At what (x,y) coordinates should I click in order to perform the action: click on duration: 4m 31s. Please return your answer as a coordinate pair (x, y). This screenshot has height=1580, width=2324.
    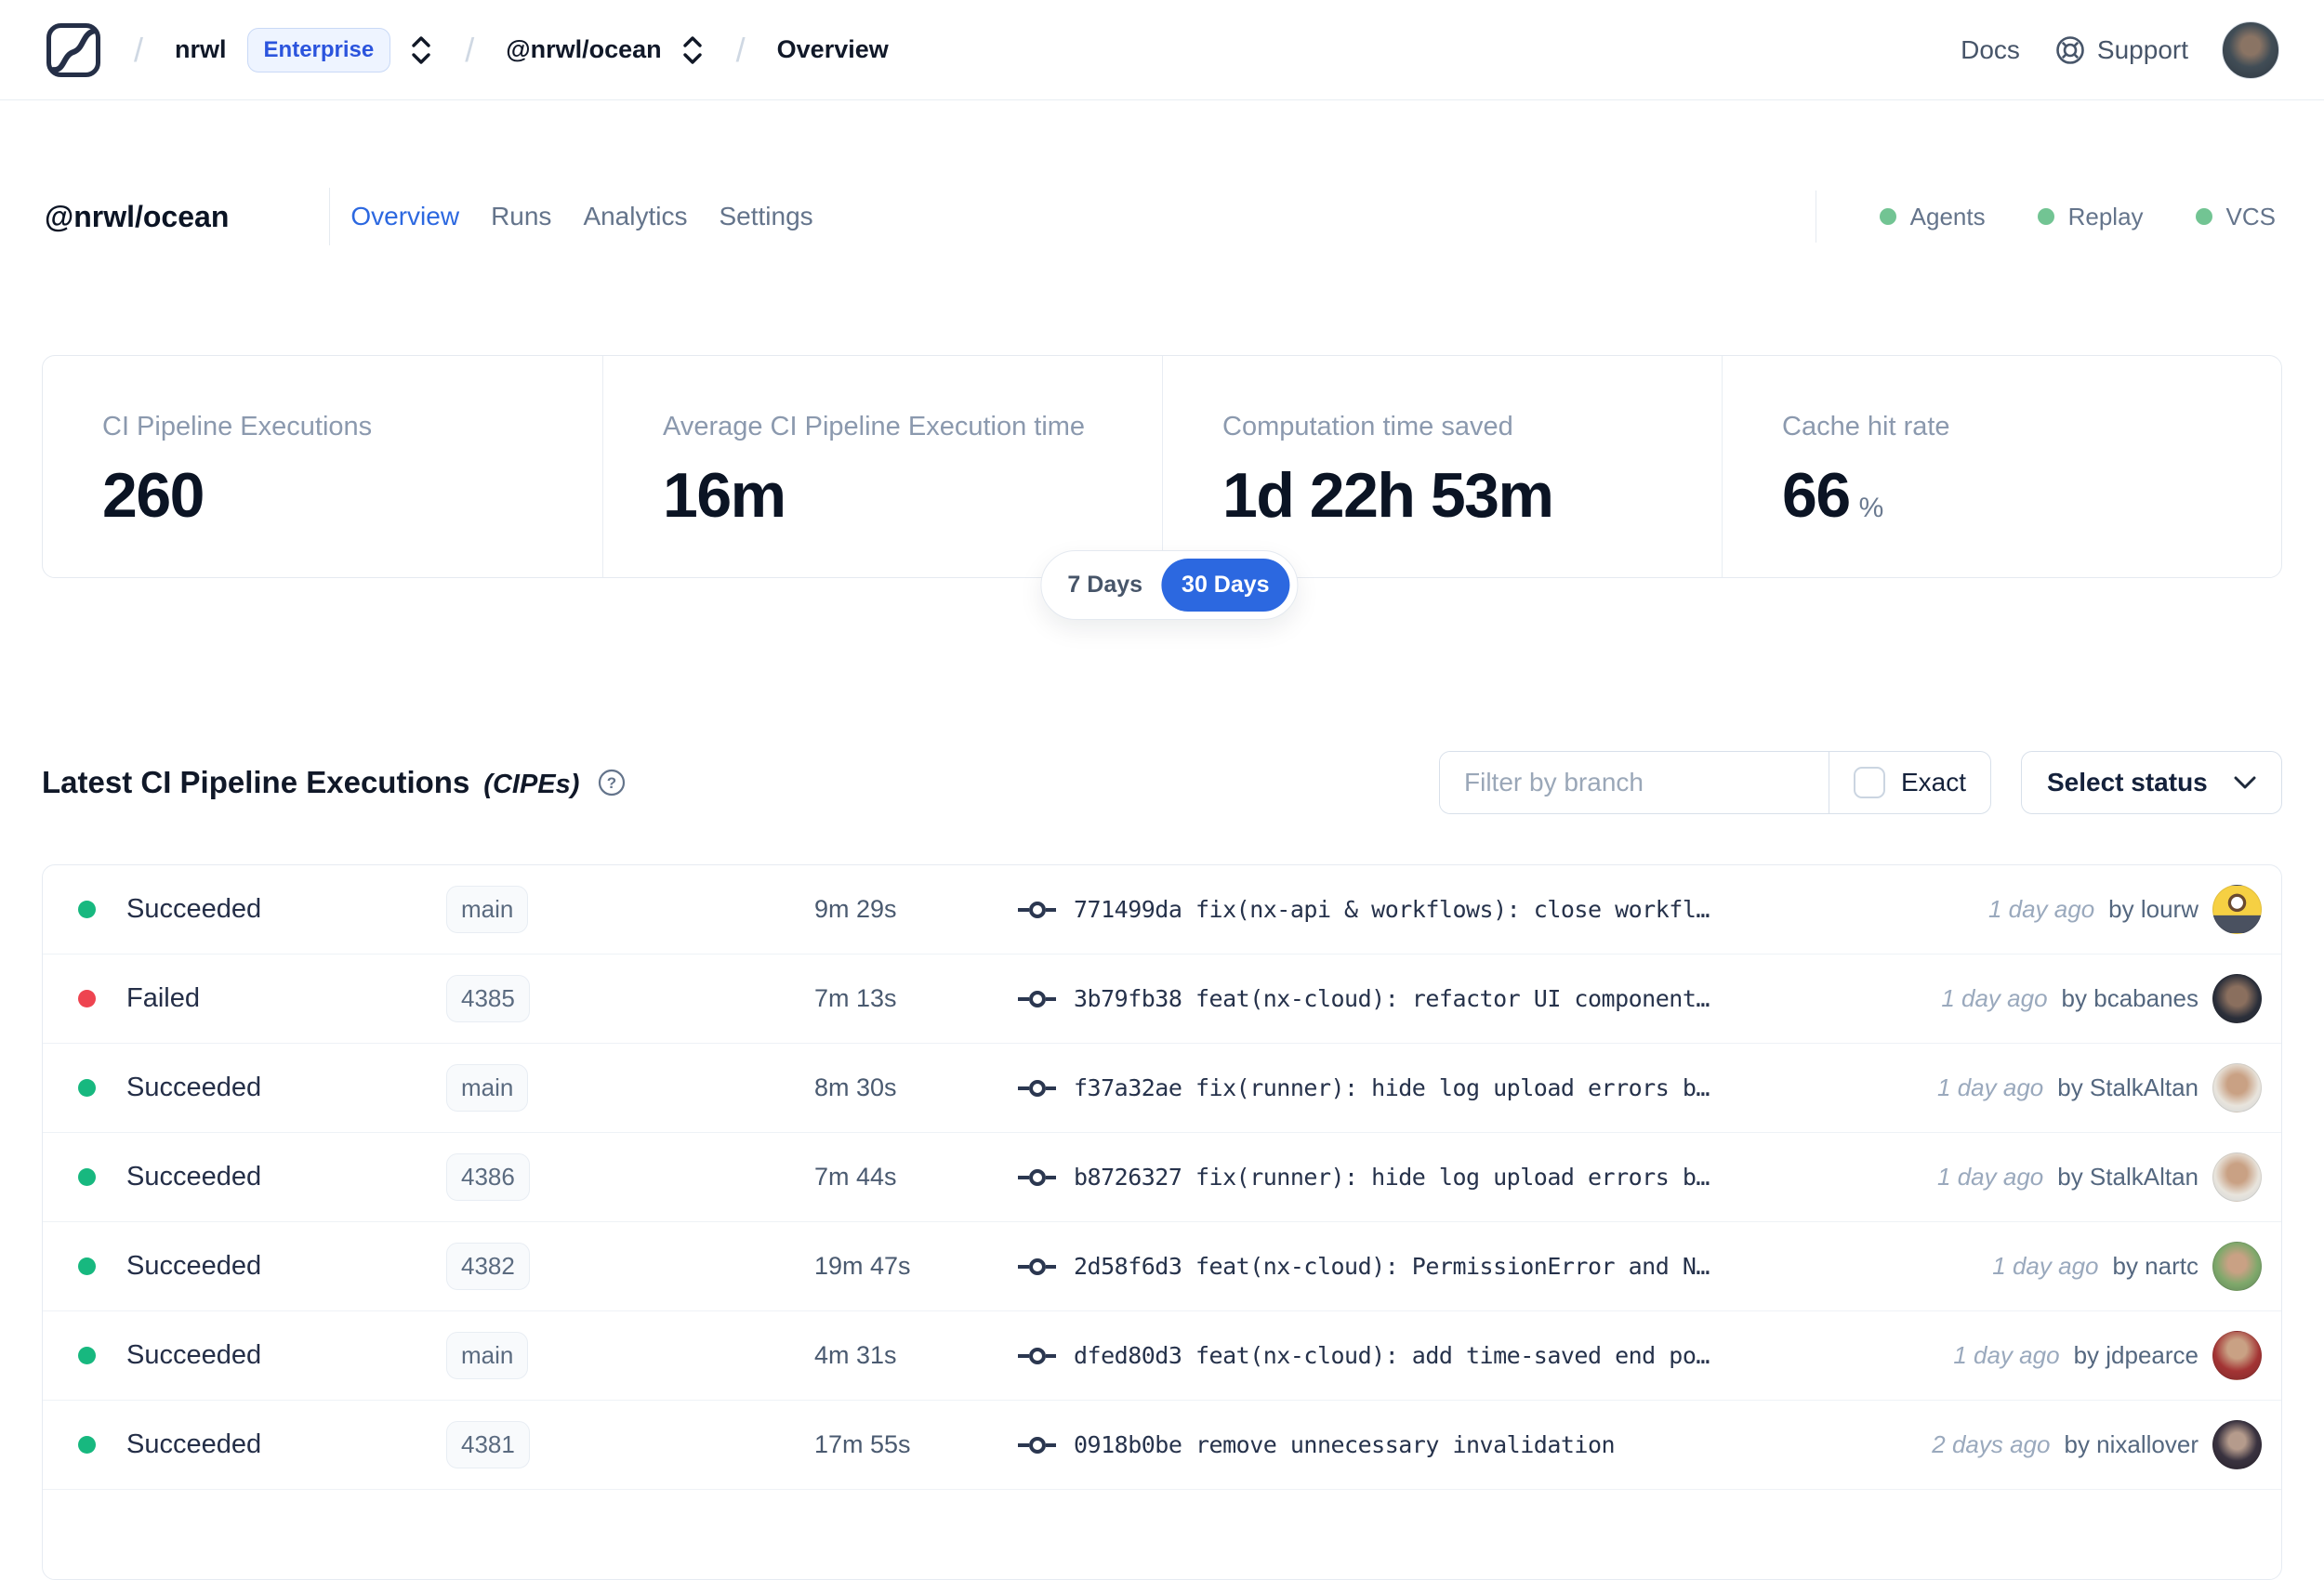
    Looking at the image, I should click on (855, 1355).